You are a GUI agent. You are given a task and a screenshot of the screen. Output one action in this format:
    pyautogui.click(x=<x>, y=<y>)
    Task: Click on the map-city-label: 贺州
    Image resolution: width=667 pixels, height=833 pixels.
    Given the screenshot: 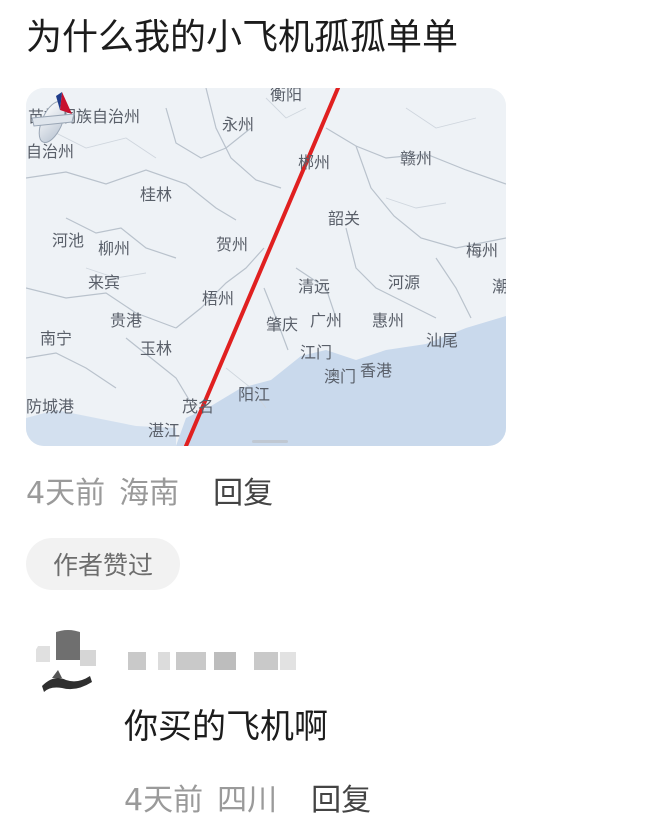 What is the action you would take?
    pyautogui.click(x=232, y=244)
    